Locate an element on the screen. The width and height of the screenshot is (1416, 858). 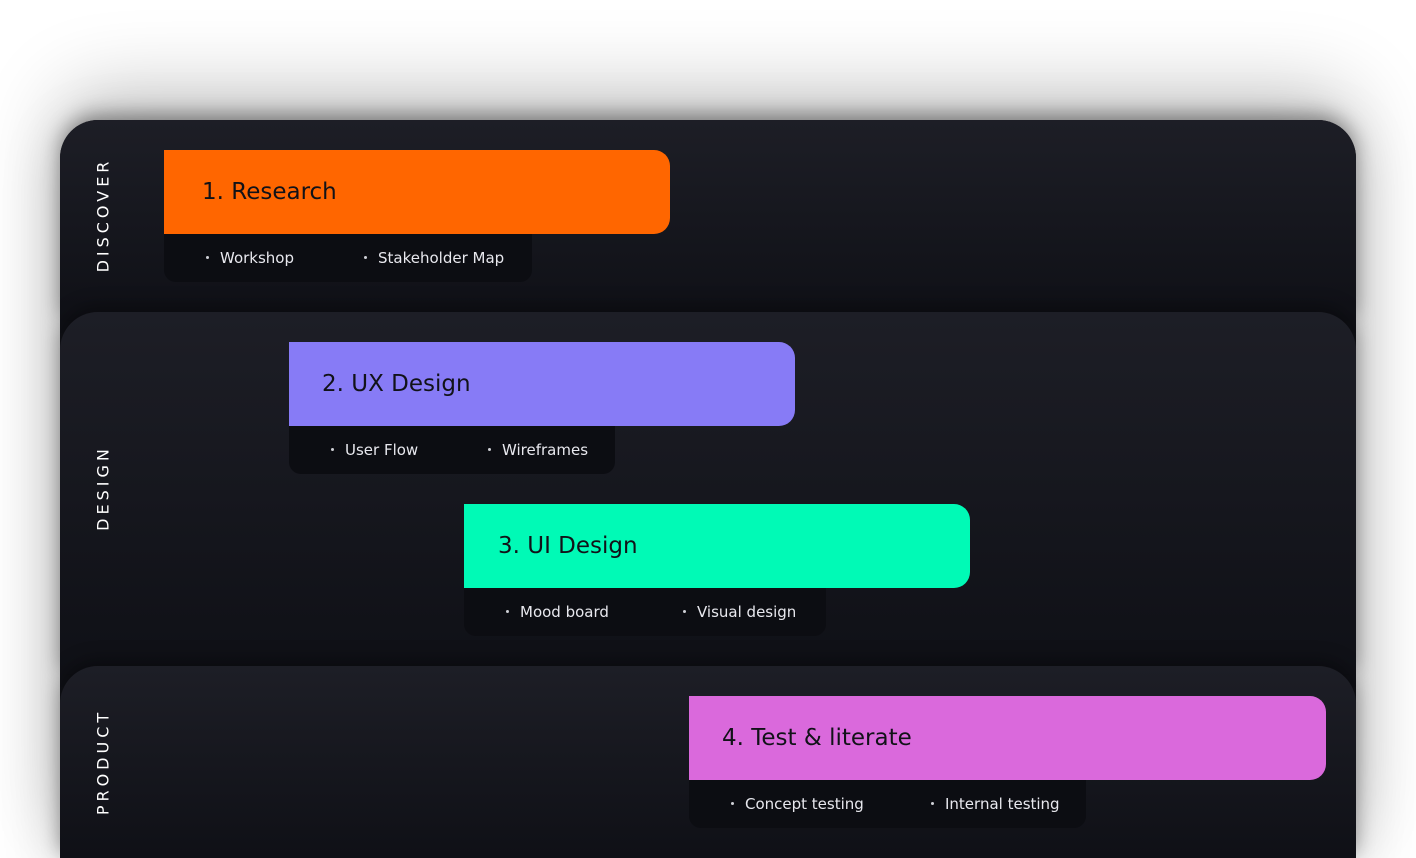
step-title: 2. UX Design is located at coordinates (396, 384).